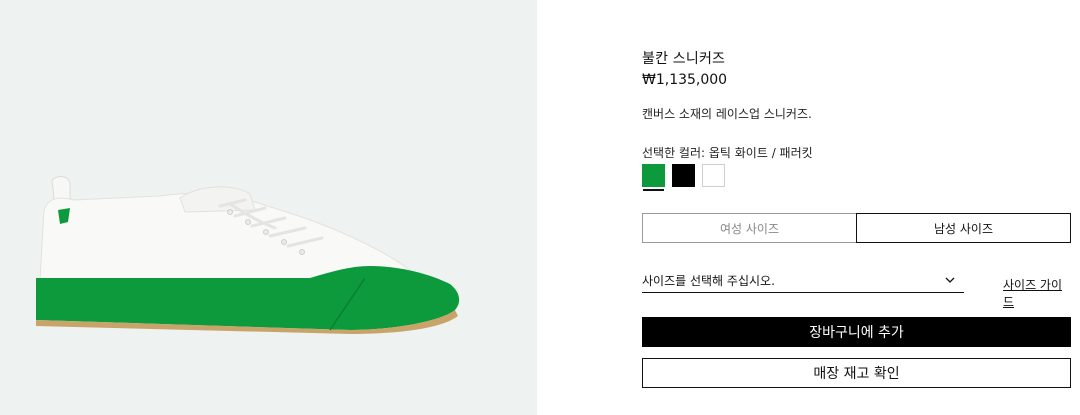  What do you see at coordinates (653, 177) in the screenshot?
I see `swatch-parakeet-green` at bounding box center [653, 177].